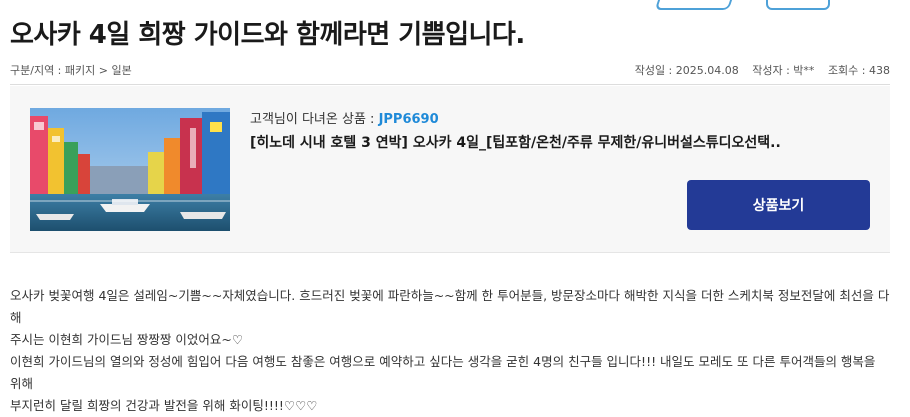 The image size is (910, 417). I want to click on product-thumbnail, so click(130, 169).